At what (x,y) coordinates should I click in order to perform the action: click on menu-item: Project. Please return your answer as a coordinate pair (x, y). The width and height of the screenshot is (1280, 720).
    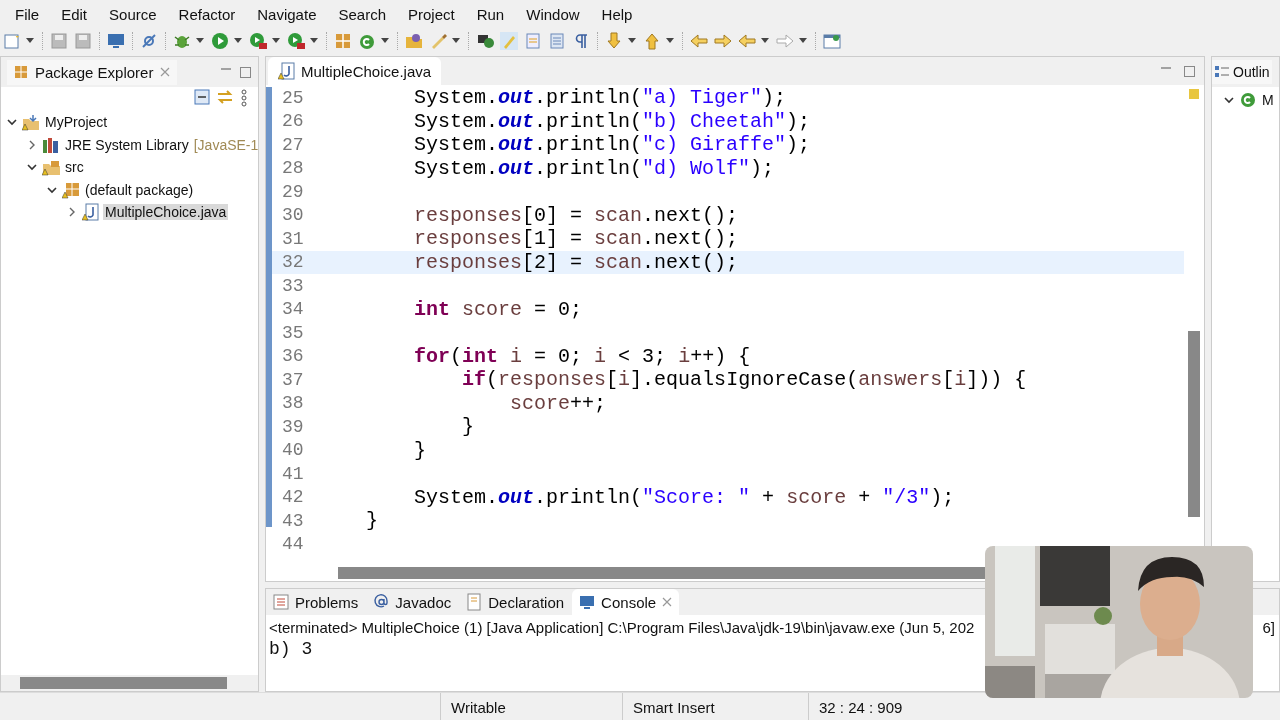
    Looking at the image, I should click on (431, 14).